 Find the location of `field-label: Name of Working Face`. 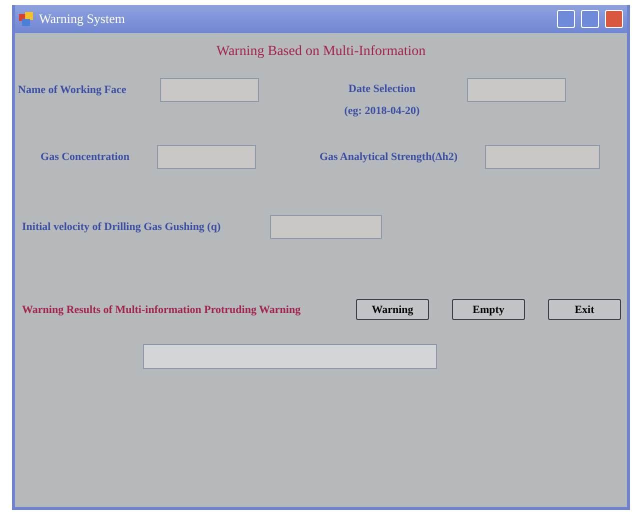

field-label: Name of Working Face is located at coordinates (73, 90).